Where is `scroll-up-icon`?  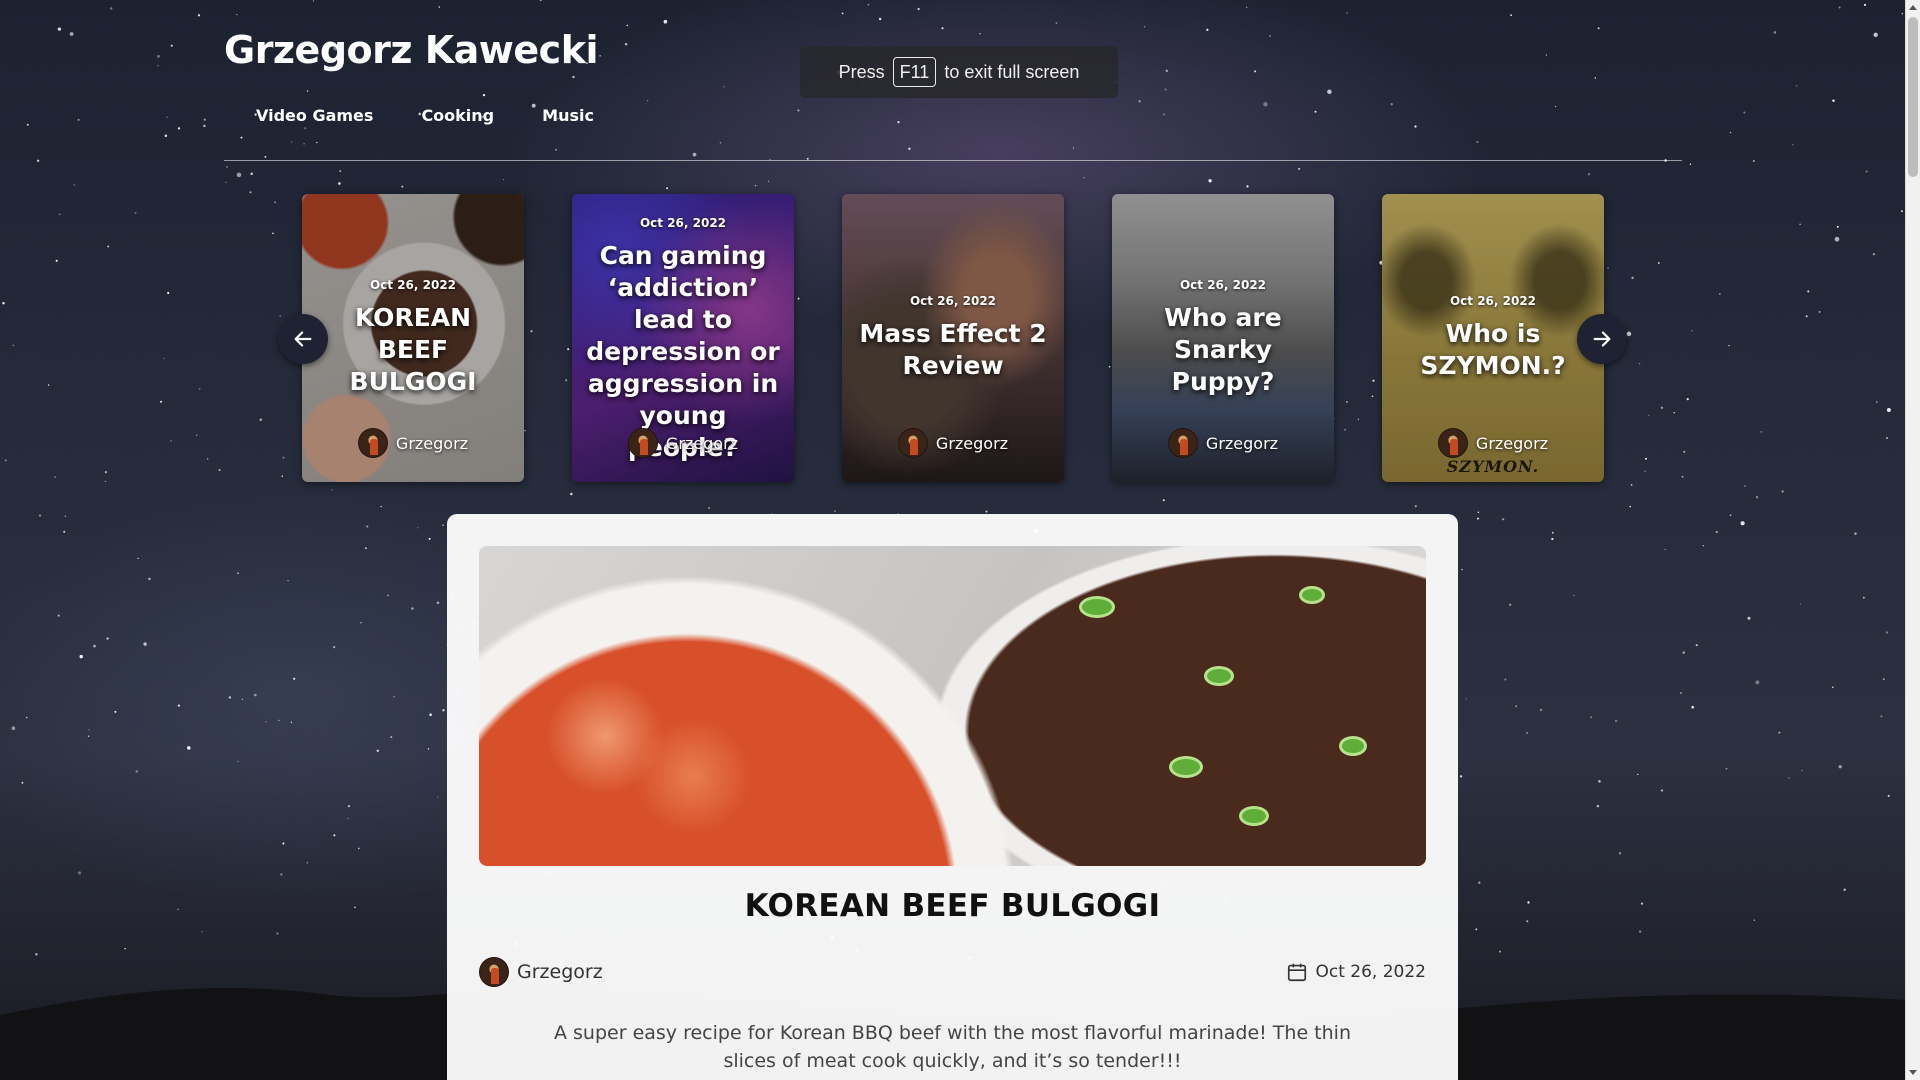 scroll-up-icon is located at coordinates (1913, 7).